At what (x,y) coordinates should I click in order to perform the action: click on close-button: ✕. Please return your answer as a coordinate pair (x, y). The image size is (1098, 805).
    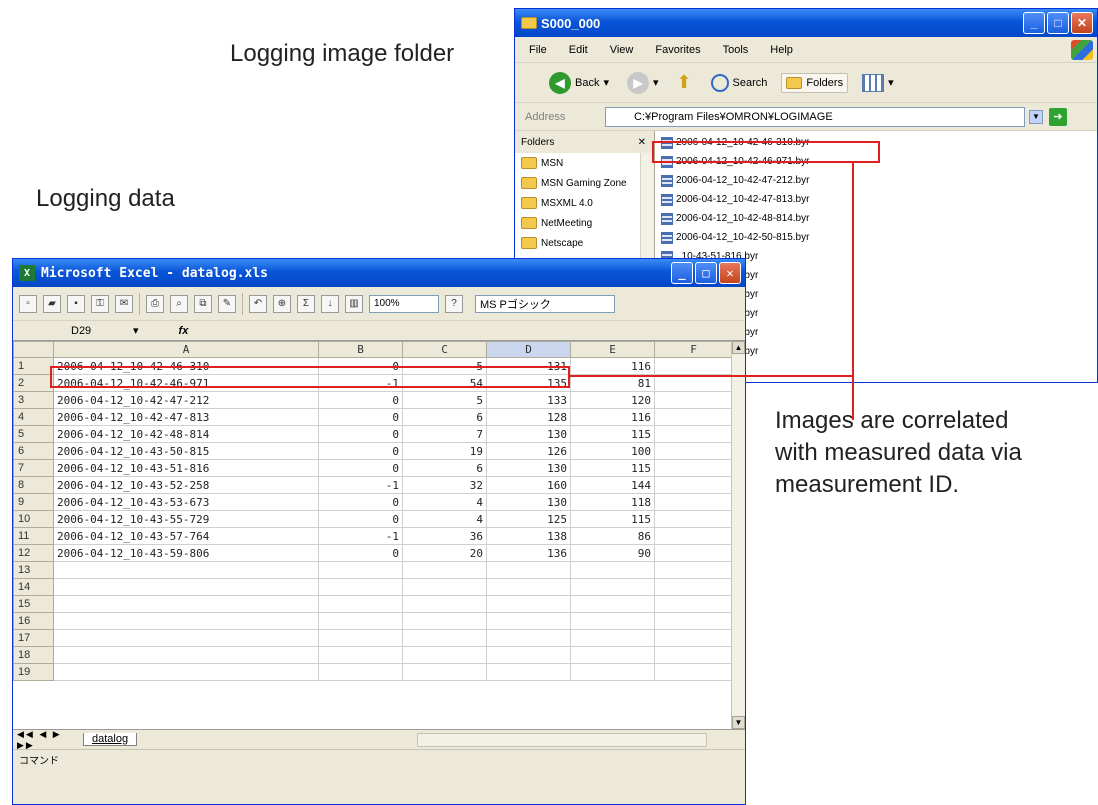
    Looking at the image, I should click on (1082, 23).